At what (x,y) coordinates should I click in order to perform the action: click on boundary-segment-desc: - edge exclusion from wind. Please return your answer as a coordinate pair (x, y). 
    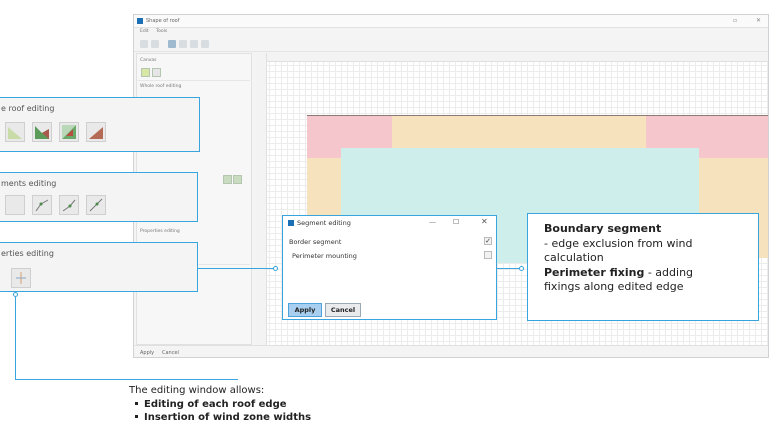
    Looking at the image, I should click on (618, 243).